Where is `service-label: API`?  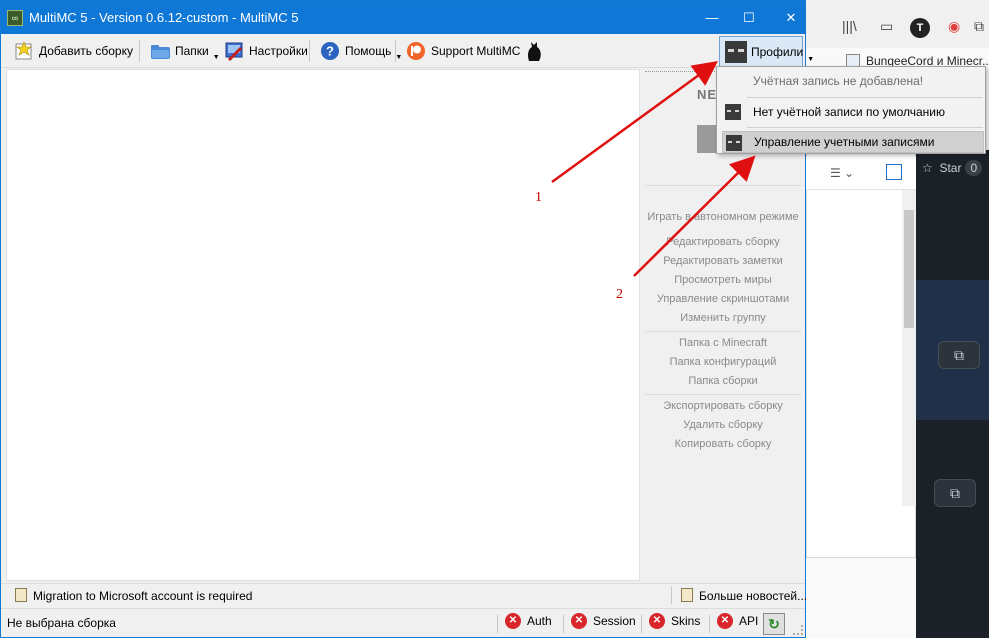
service-label: API is located at coordinates (749, 621).